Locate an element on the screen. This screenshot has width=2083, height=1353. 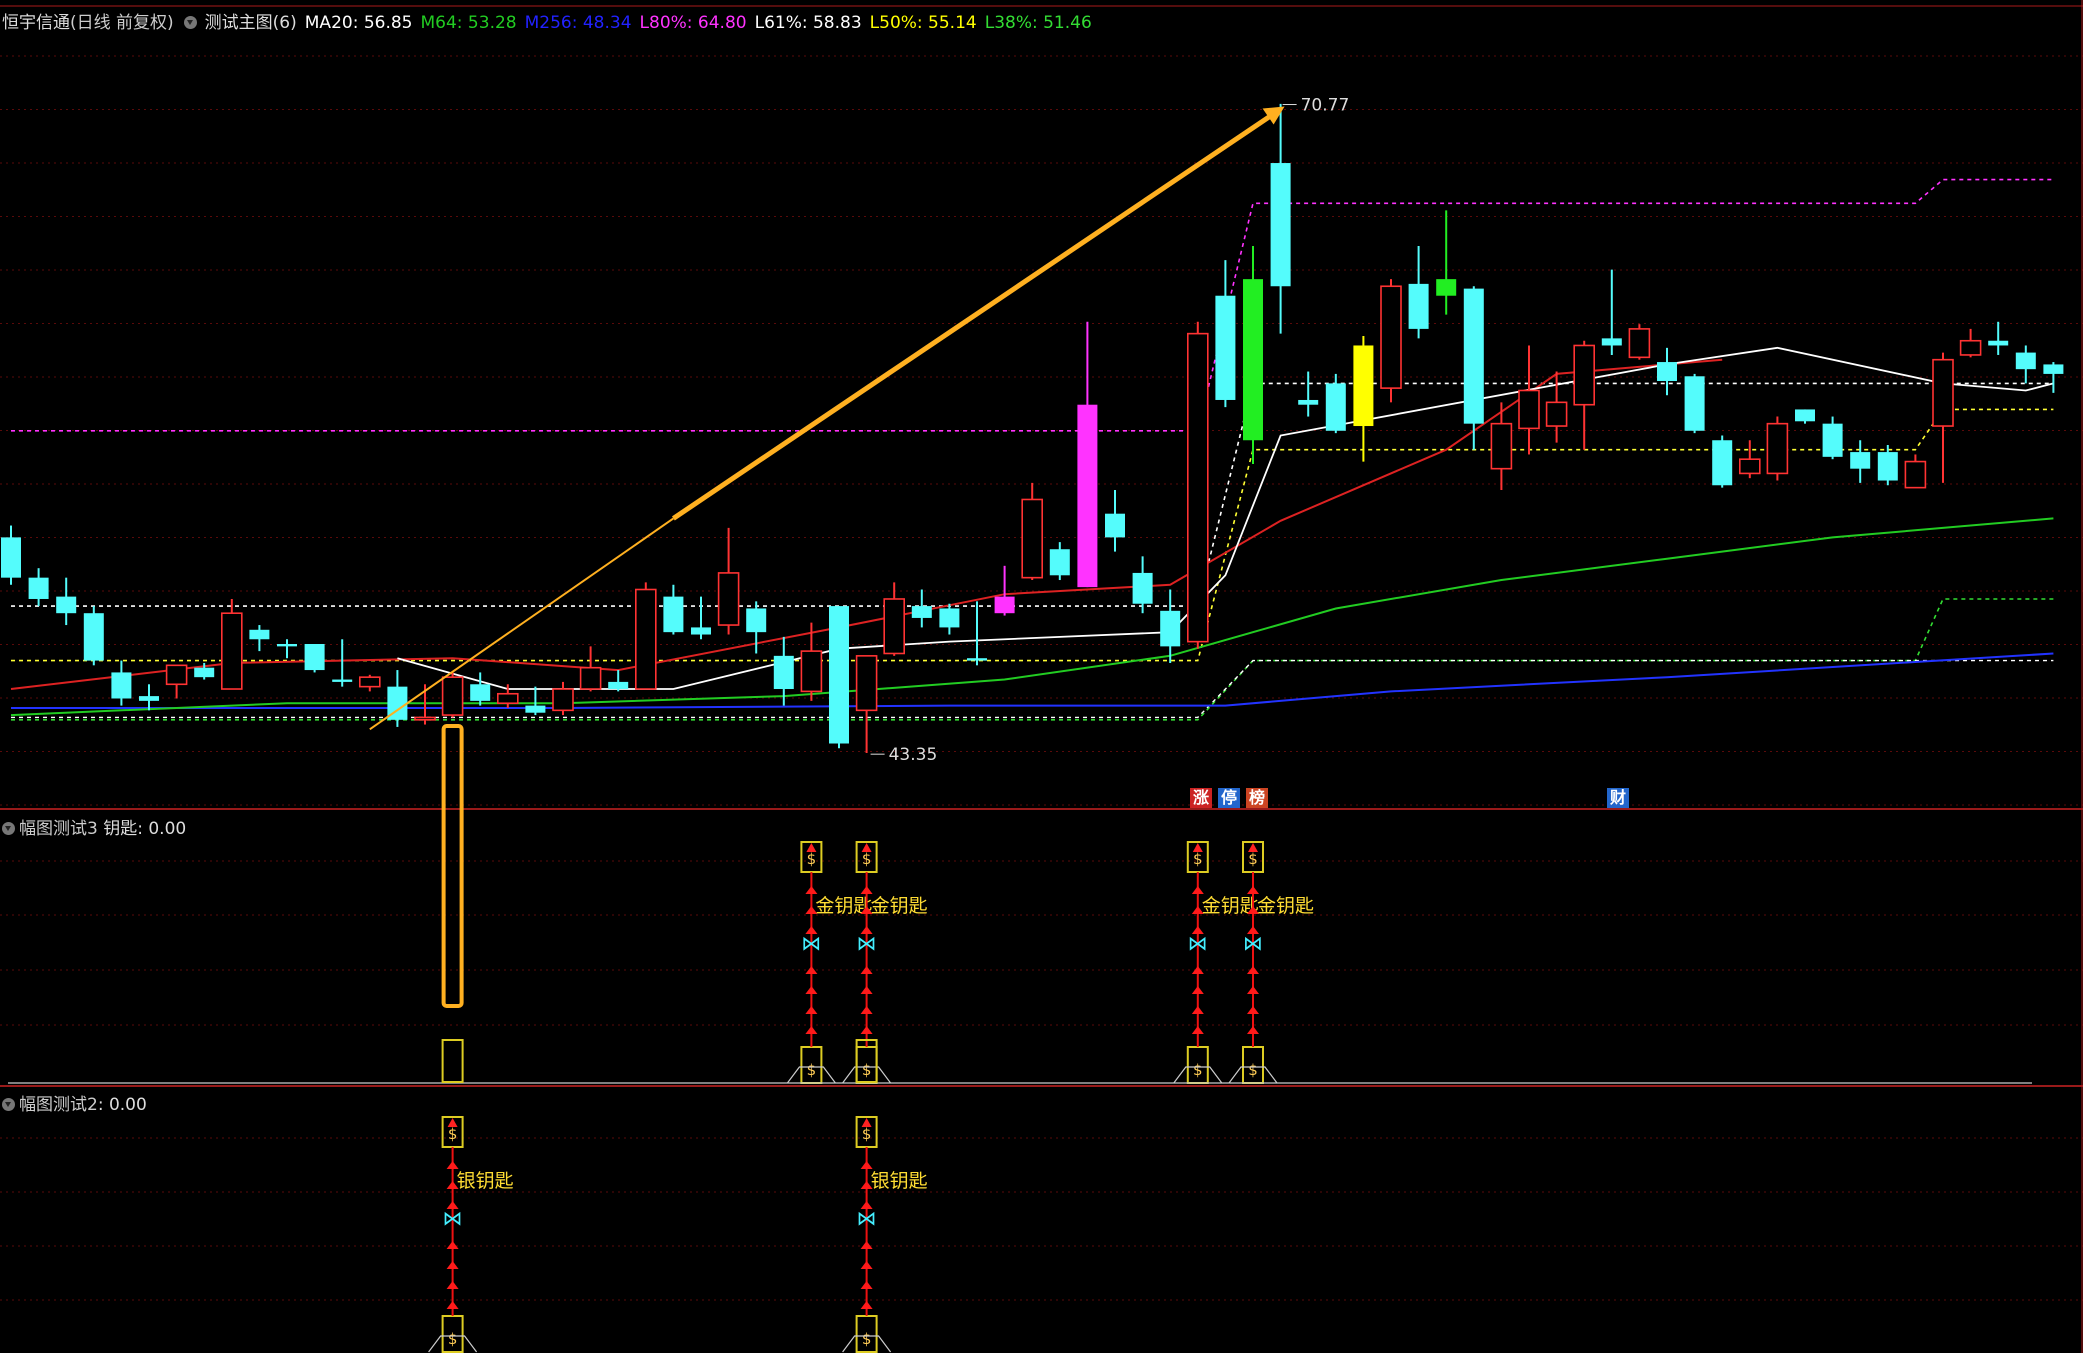
signal-cap is located at coordinates (452, 1061).